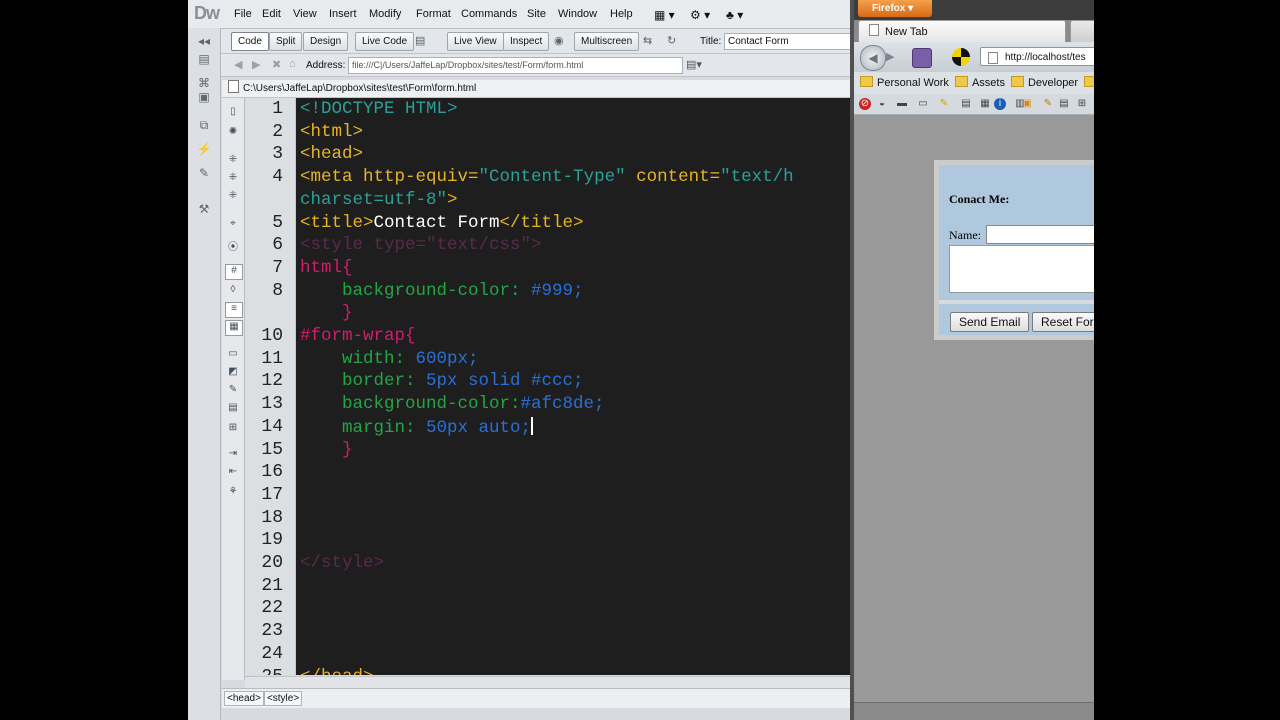  Describe the element at coordinates (1040, 234) in the screenshot. I see `name-input` at that location.